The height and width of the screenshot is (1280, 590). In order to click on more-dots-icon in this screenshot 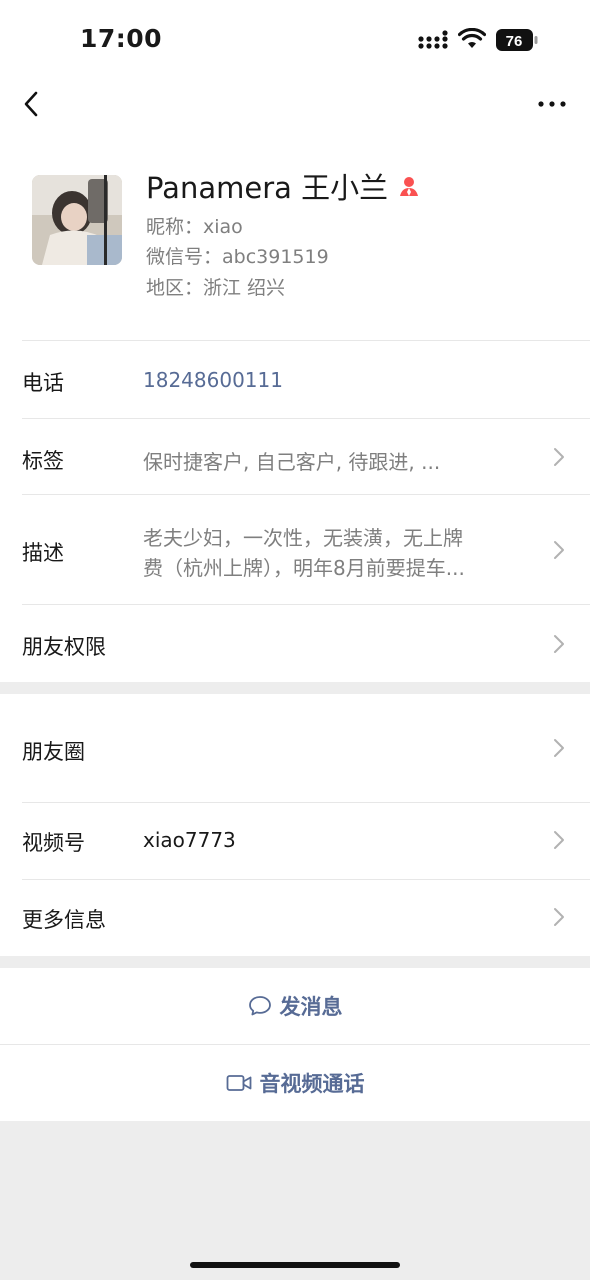, I will do `click(552, 104)`.